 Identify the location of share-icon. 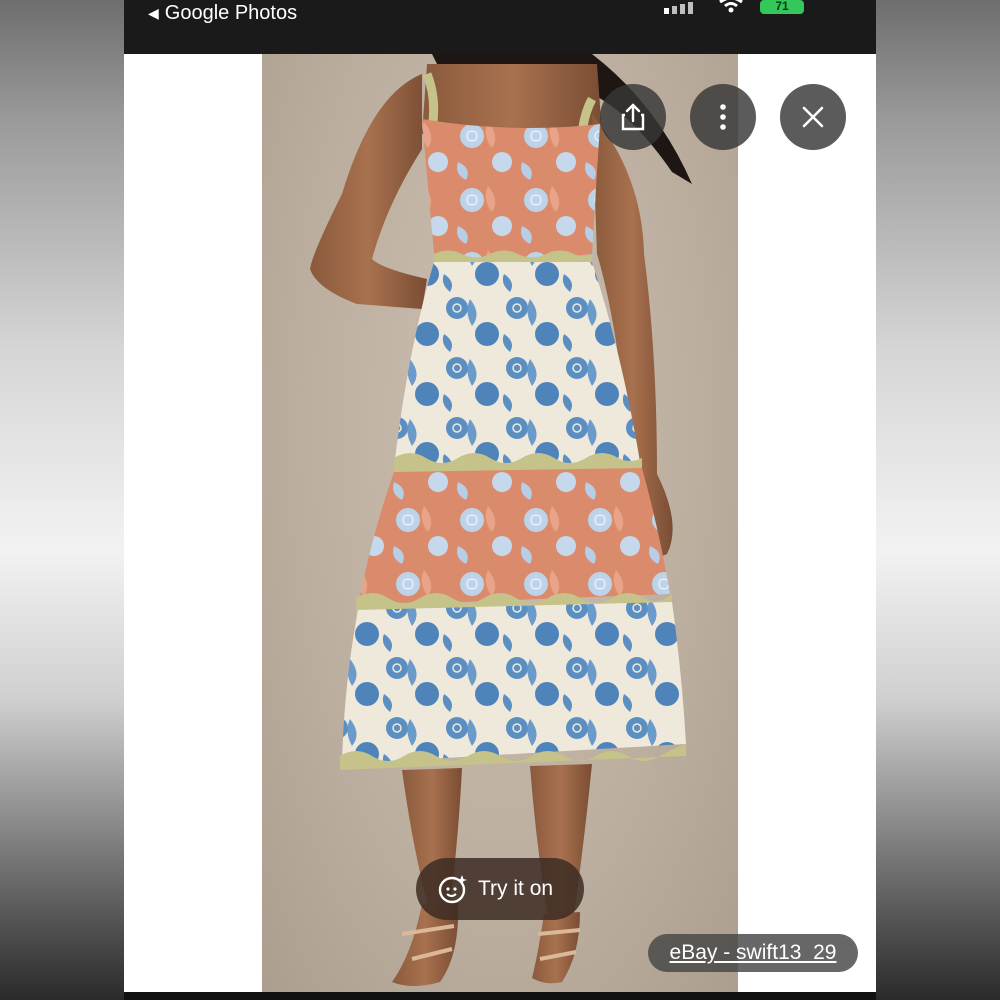
(633, 117).